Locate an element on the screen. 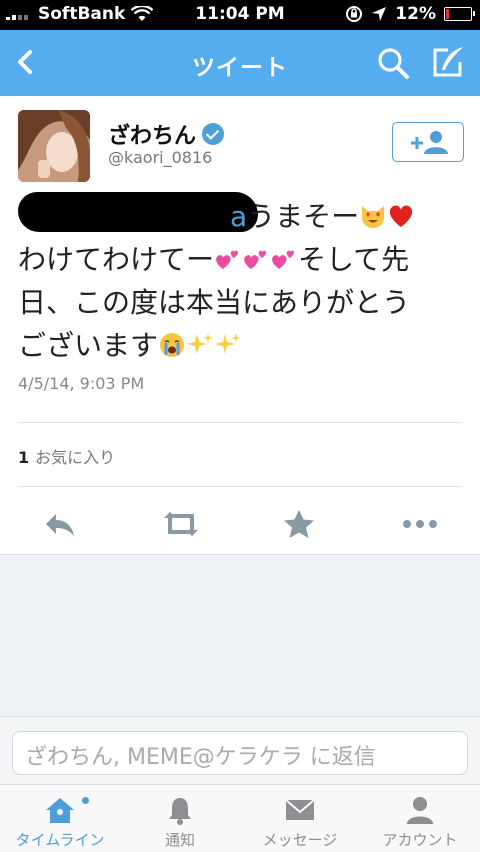 Image resolution: width=480 pixels, height=852 pixels. tweet-text-line2-after: そして先 is located at coordinates (354, 259).